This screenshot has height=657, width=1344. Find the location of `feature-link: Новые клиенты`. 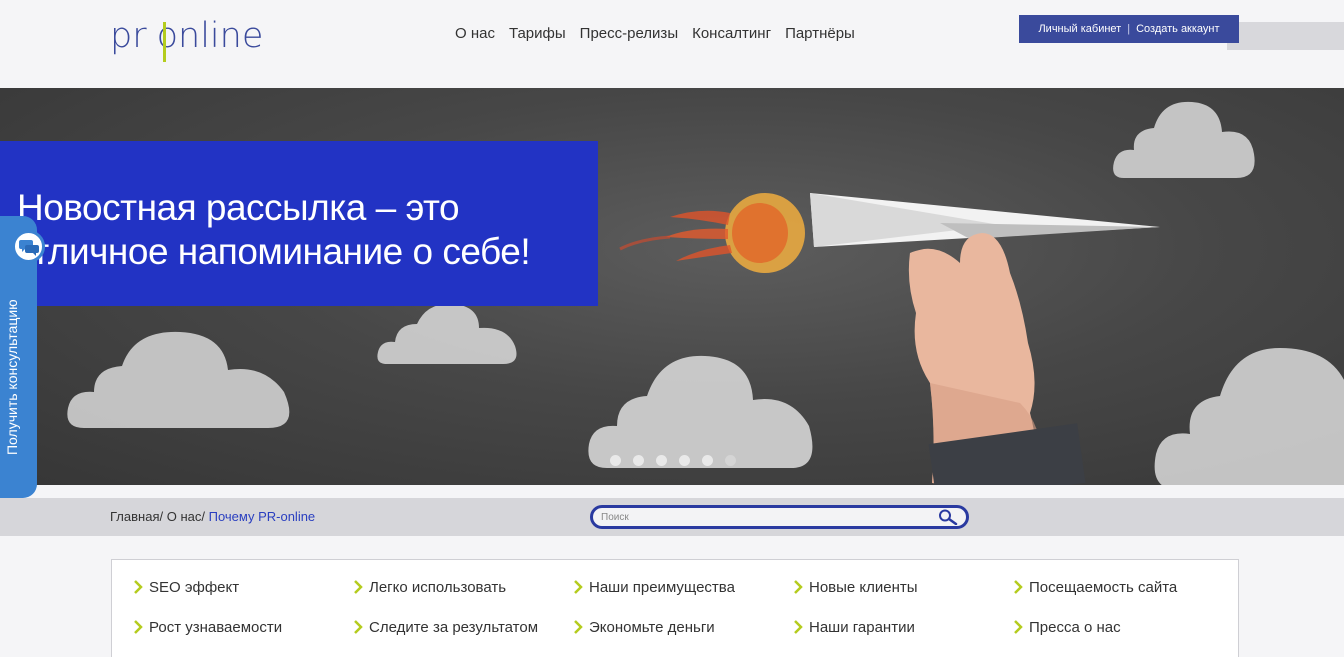

feature-link: Новые клиенты is located at coordinates (904, 587).